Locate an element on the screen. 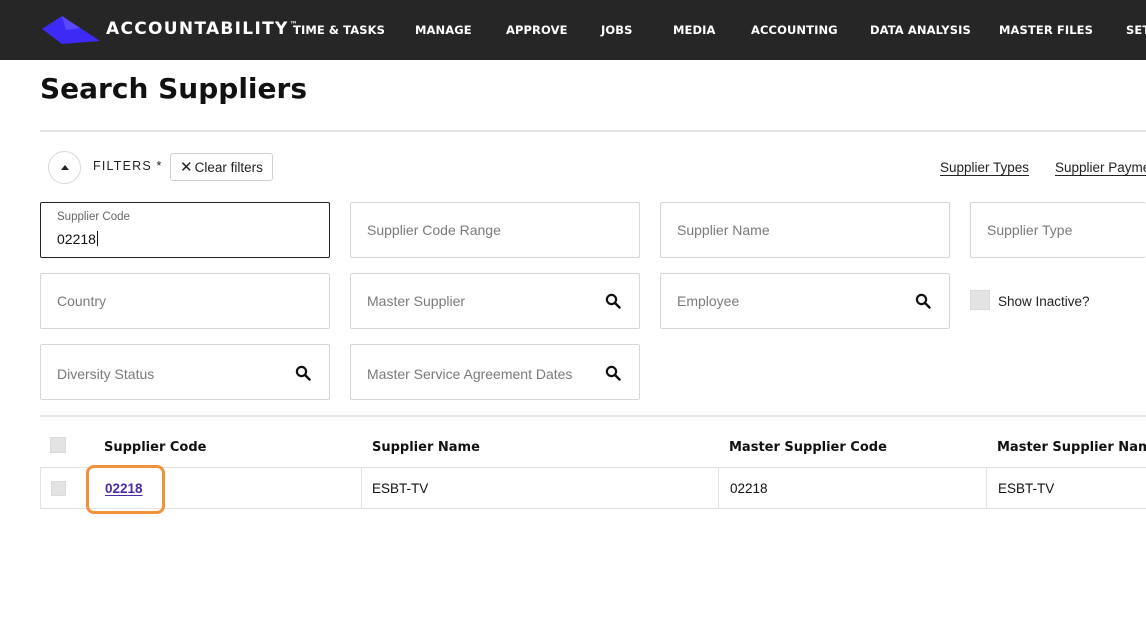  nav-data-analysis: DATA ANALYSIS is located at coordinates (920, 30).